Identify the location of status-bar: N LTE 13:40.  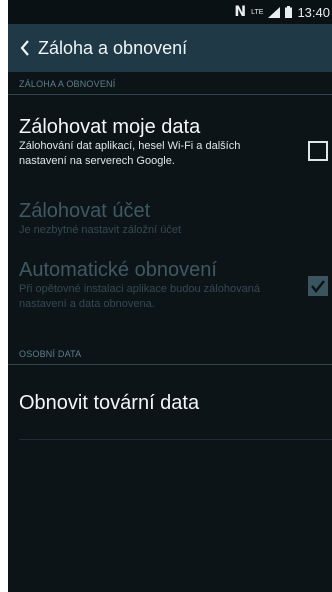
(170, 12).